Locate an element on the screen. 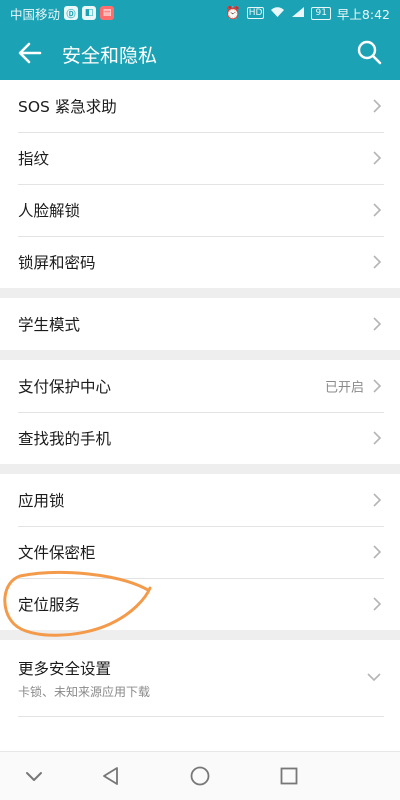 The width and height of the screenshot is (400, 800). fingerprint-row: 指纹 is located at coordinates (200, 158).